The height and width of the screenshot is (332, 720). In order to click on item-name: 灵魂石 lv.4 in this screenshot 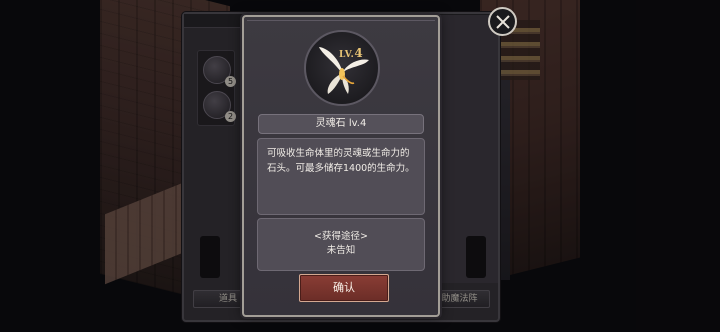, I will do `click(341, 124)`.